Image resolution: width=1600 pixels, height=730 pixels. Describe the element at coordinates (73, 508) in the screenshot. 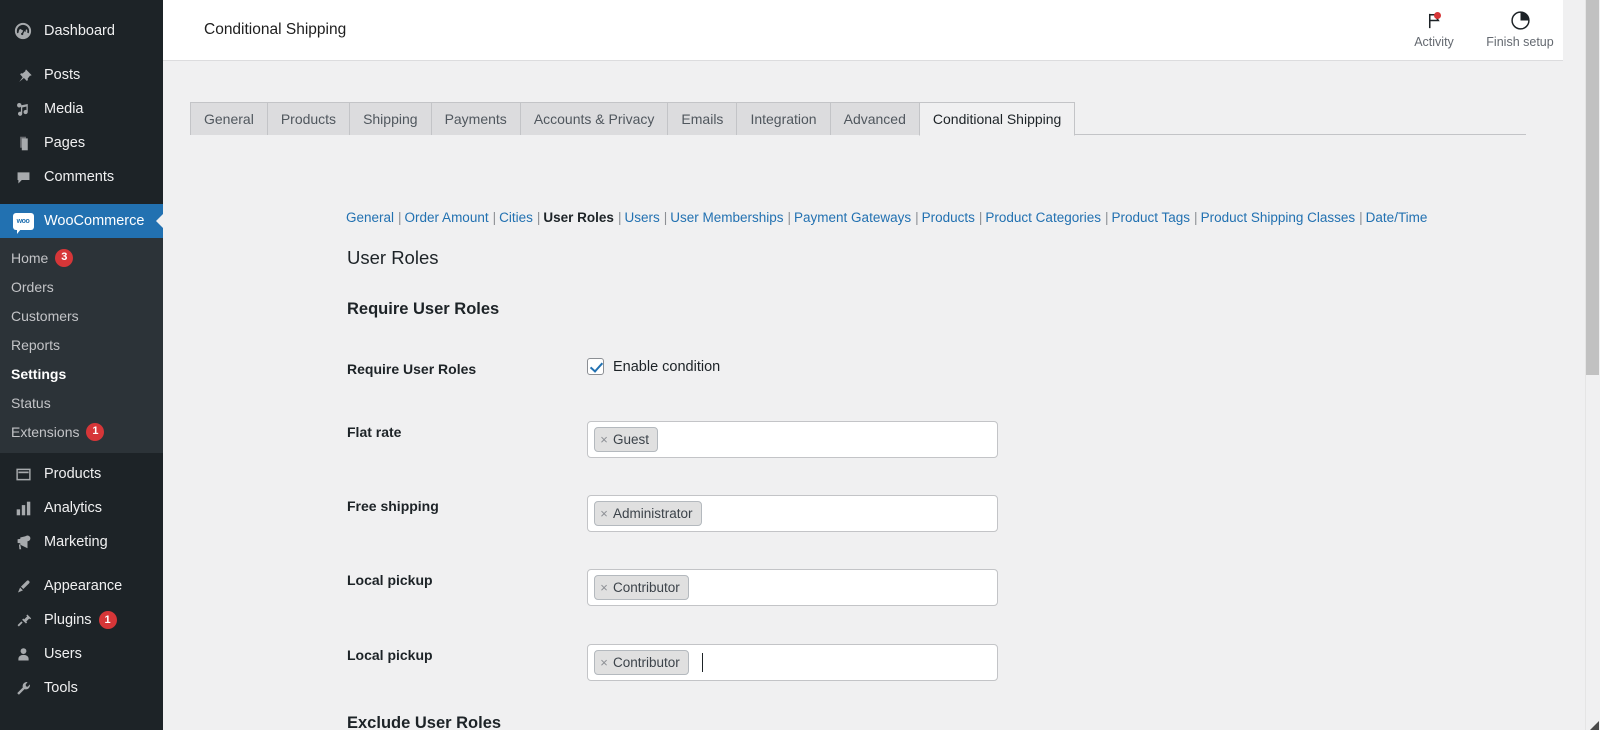

I see `sidebar-item-label: Analytics` at that location.